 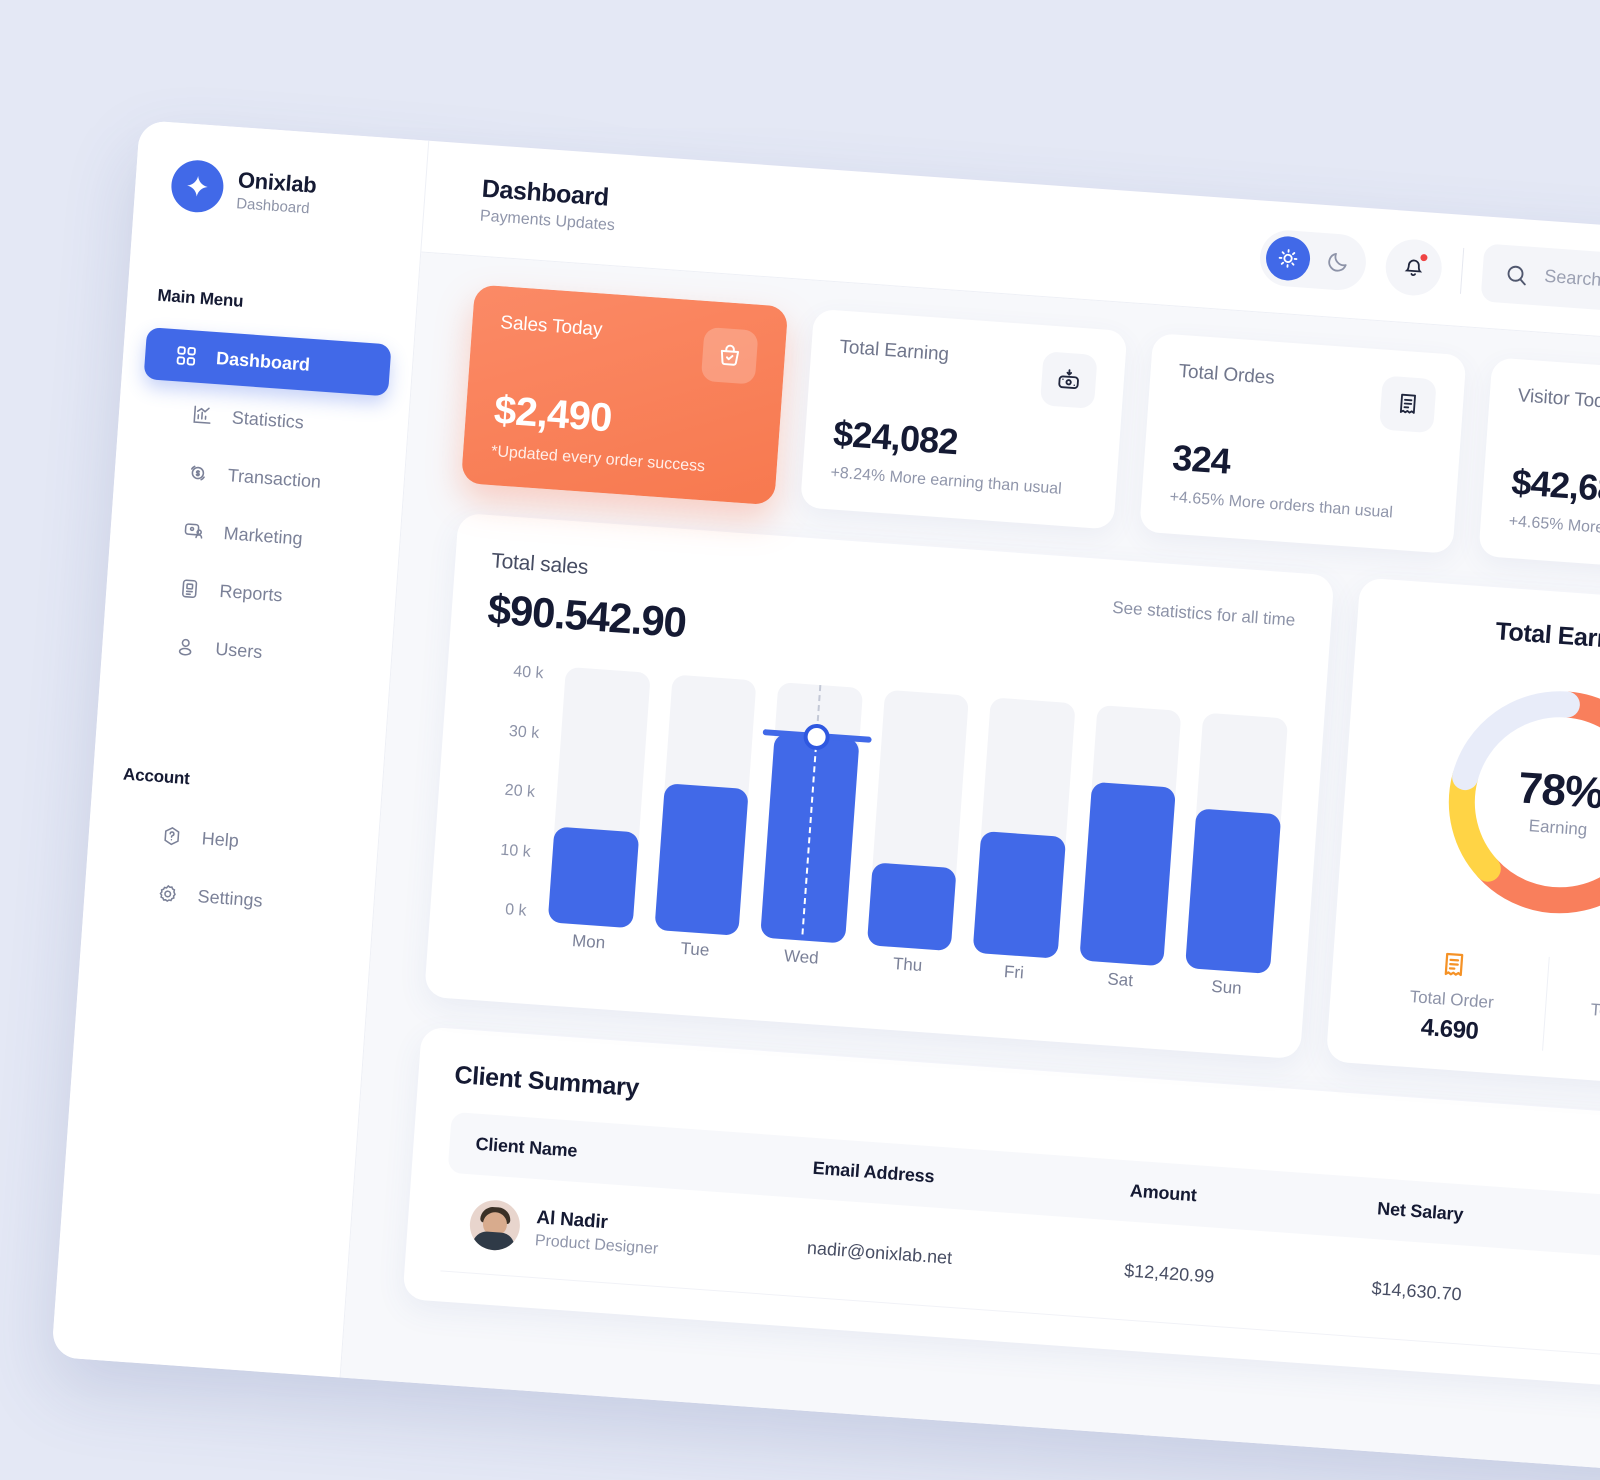 What do you see at coordinates (1571, 1043) in the screenshot?
I see `earning-stat-value: 9.324` at bounding box center [1571, 1043].